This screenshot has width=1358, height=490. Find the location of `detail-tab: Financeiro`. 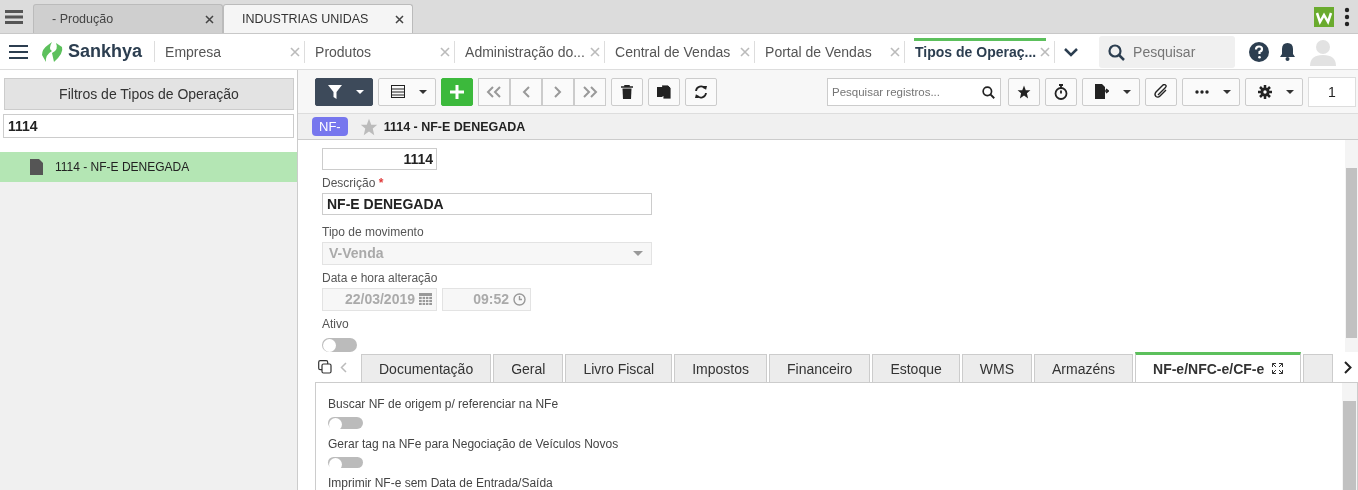

detail-tab: Financeiro is located at coordinates (820, 368).